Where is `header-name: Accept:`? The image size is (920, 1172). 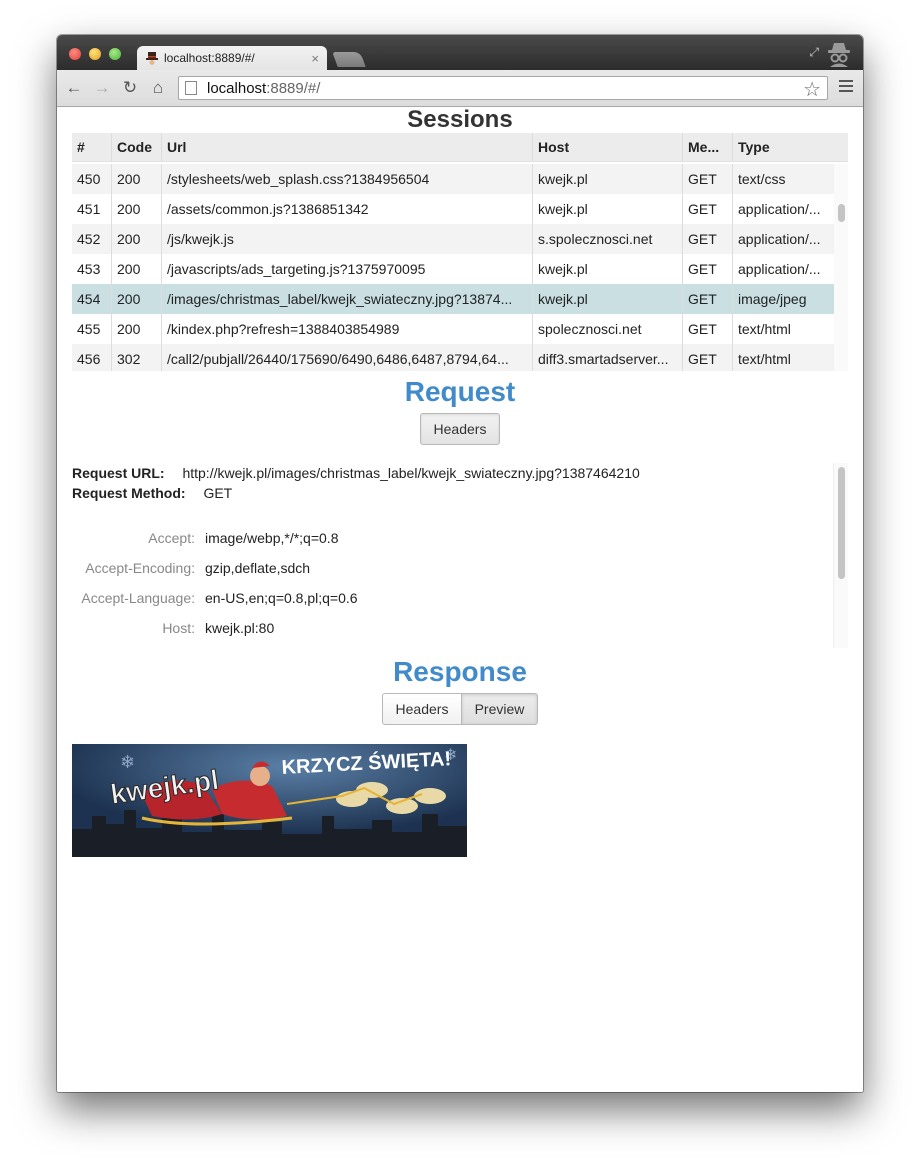
header-name: Accept: is located at coordinates (171, 538).